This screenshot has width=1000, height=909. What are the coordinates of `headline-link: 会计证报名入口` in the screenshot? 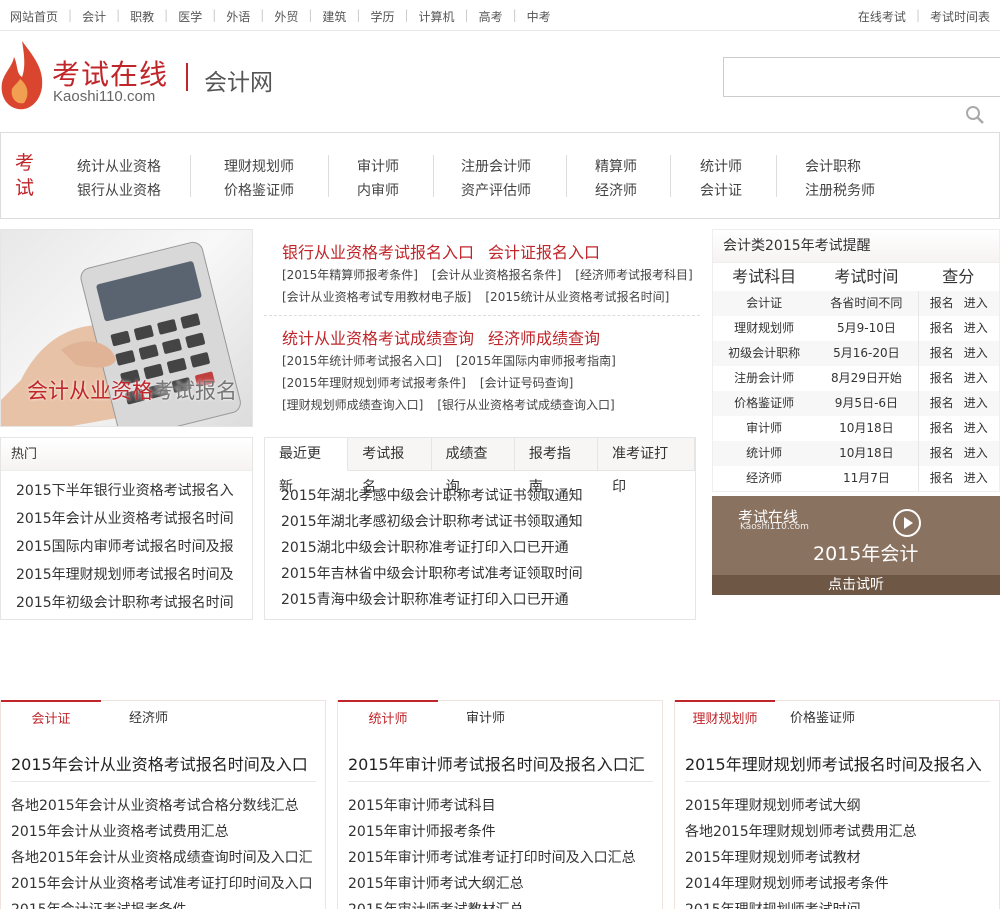 It's located at (544, 252).